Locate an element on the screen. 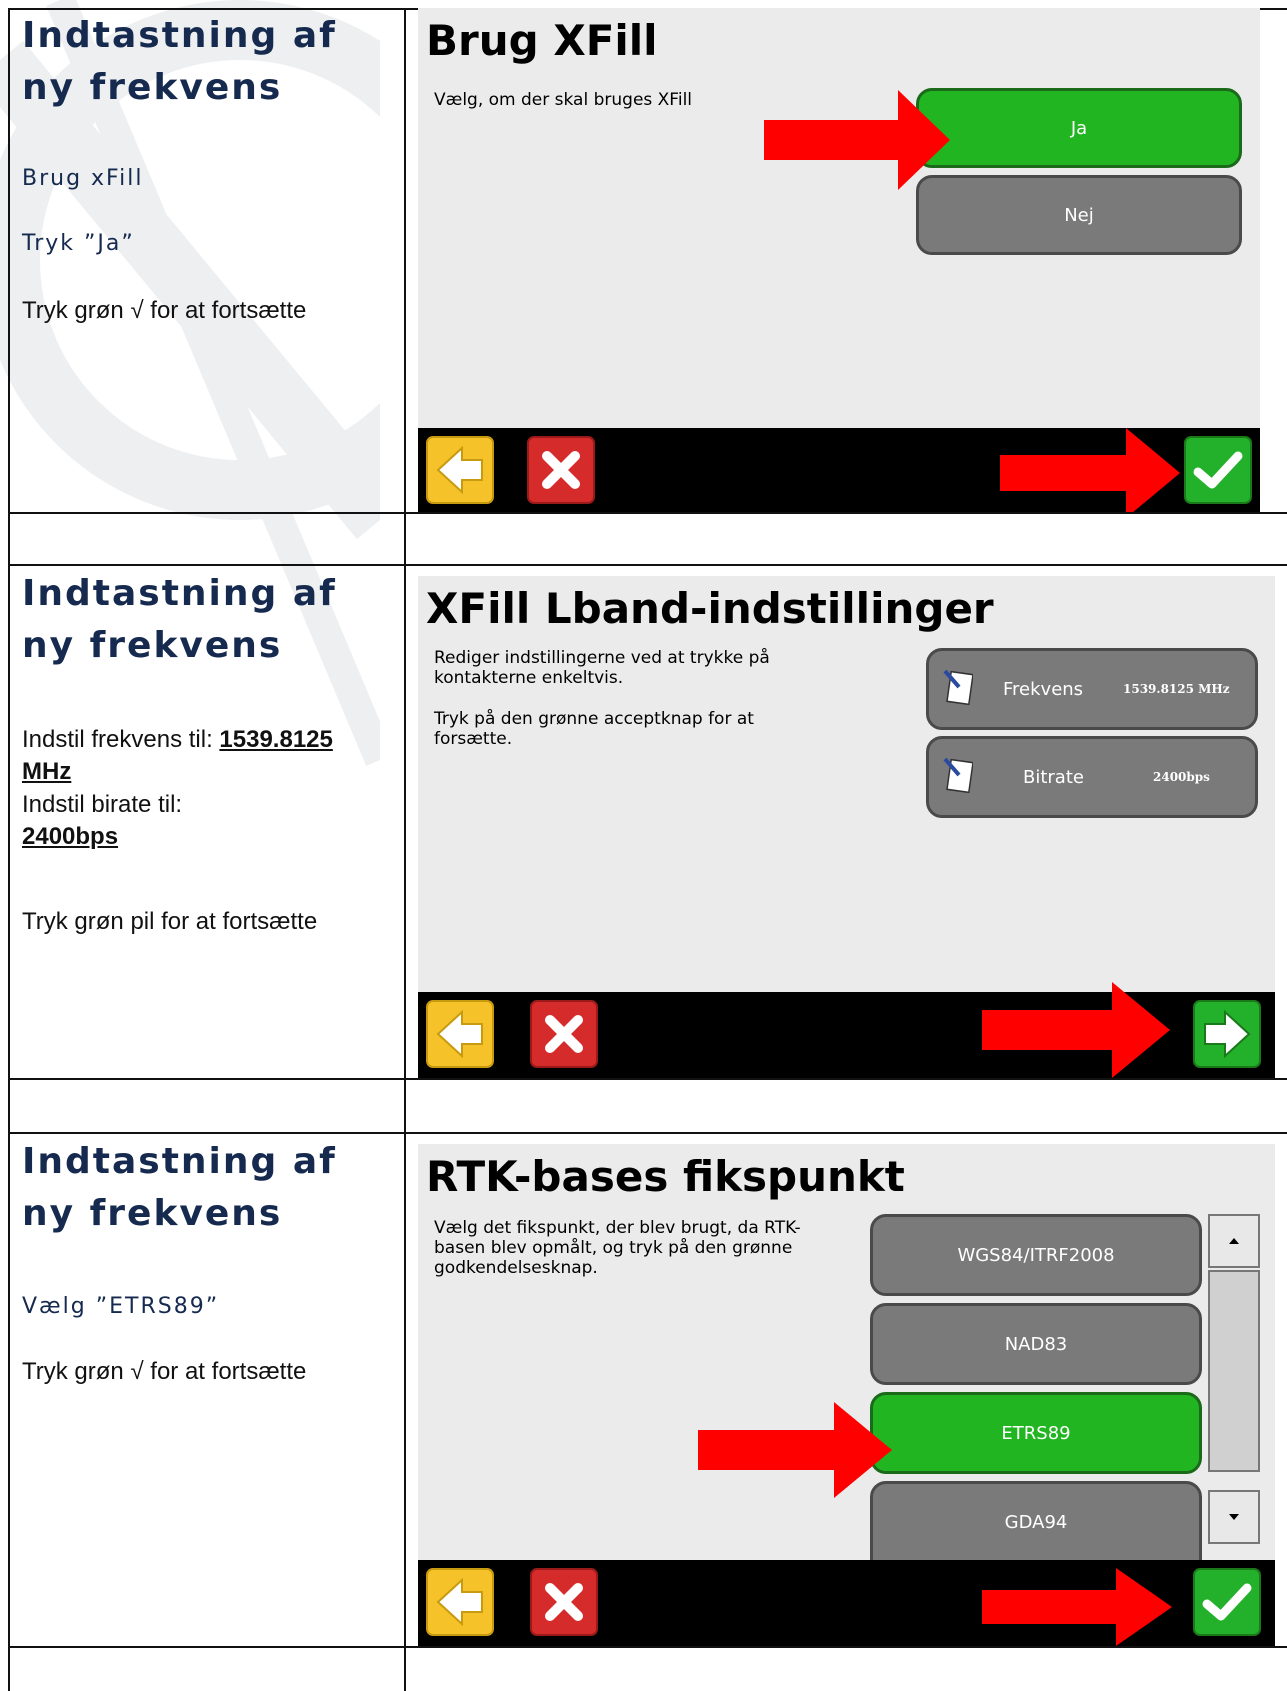 This screenshot has height=1691, width=1287. scrollbar-thumb is located at coordinates (1234, 1371).